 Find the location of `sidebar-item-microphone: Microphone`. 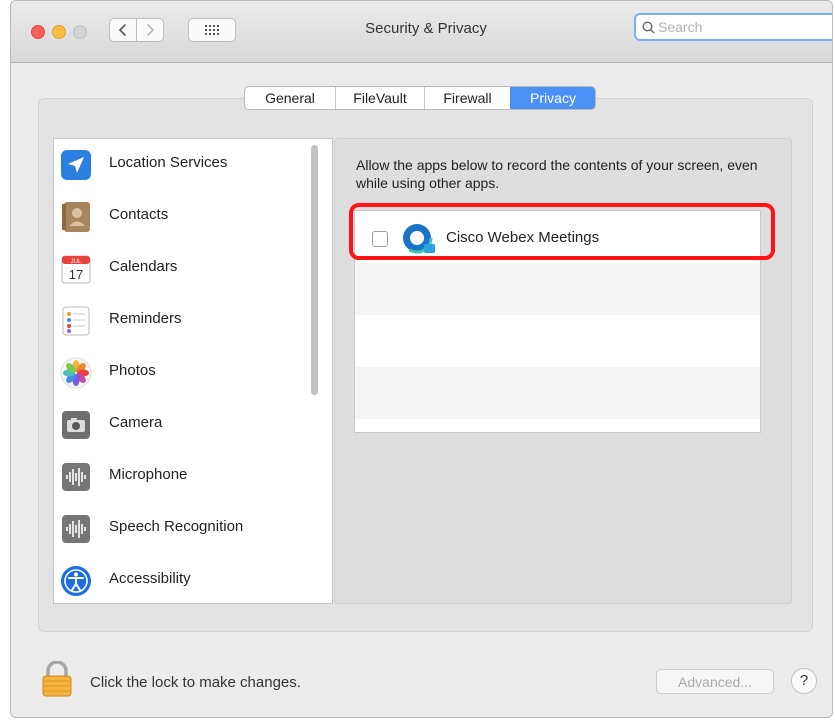

sidebar-item-microphone: Microphone is located at coordinates (179, 477).